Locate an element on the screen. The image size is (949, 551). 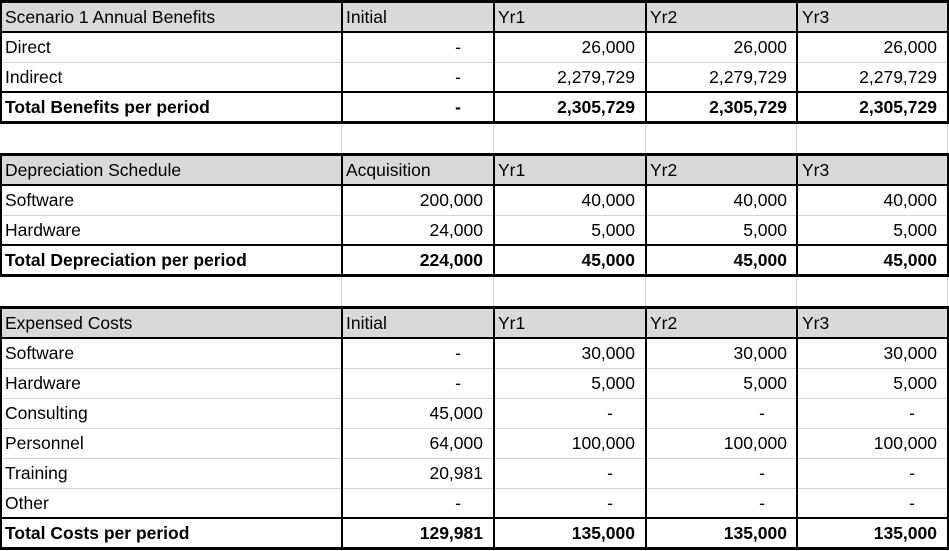
section-title: Depreciation Schedule is located at coordinates (170, 170).